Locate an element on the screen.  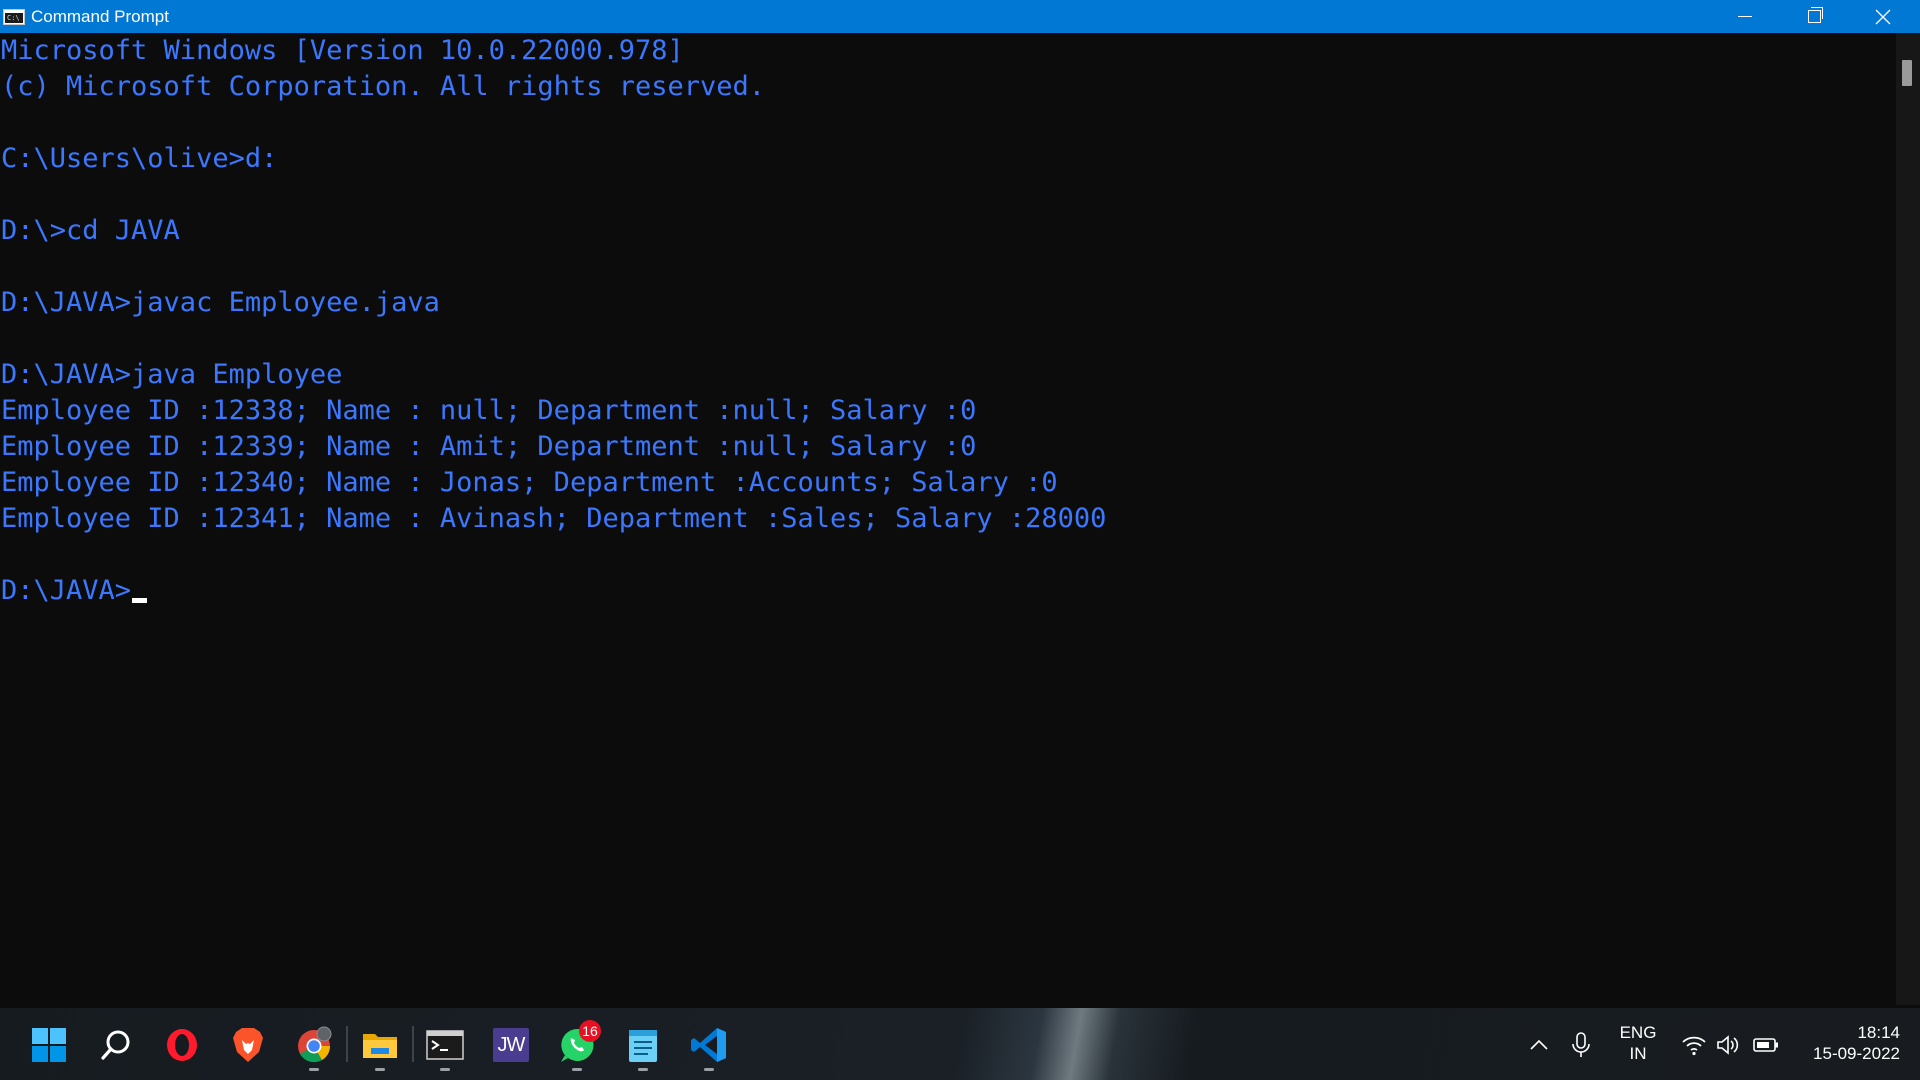
battery-icon is located at coordinates (1765, 1045).